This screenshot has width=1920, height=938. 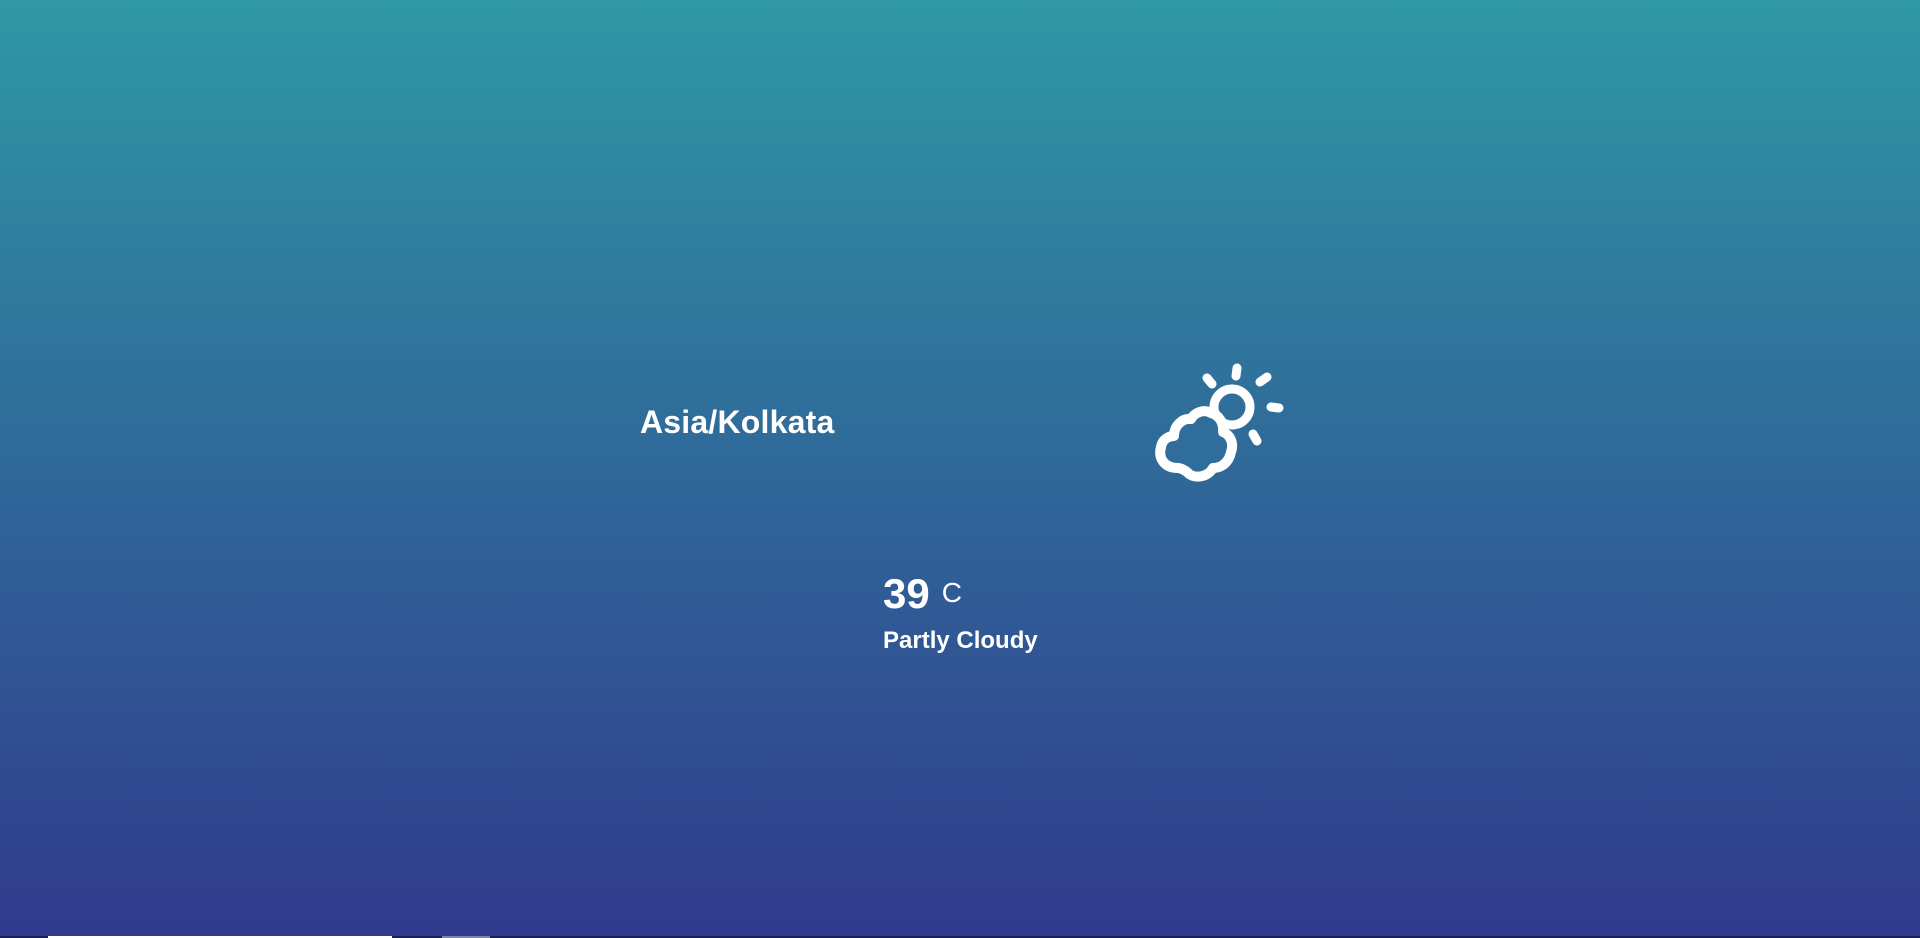 I want to click on location-name: Asia/Kolkata, so click(x=737, y=422).